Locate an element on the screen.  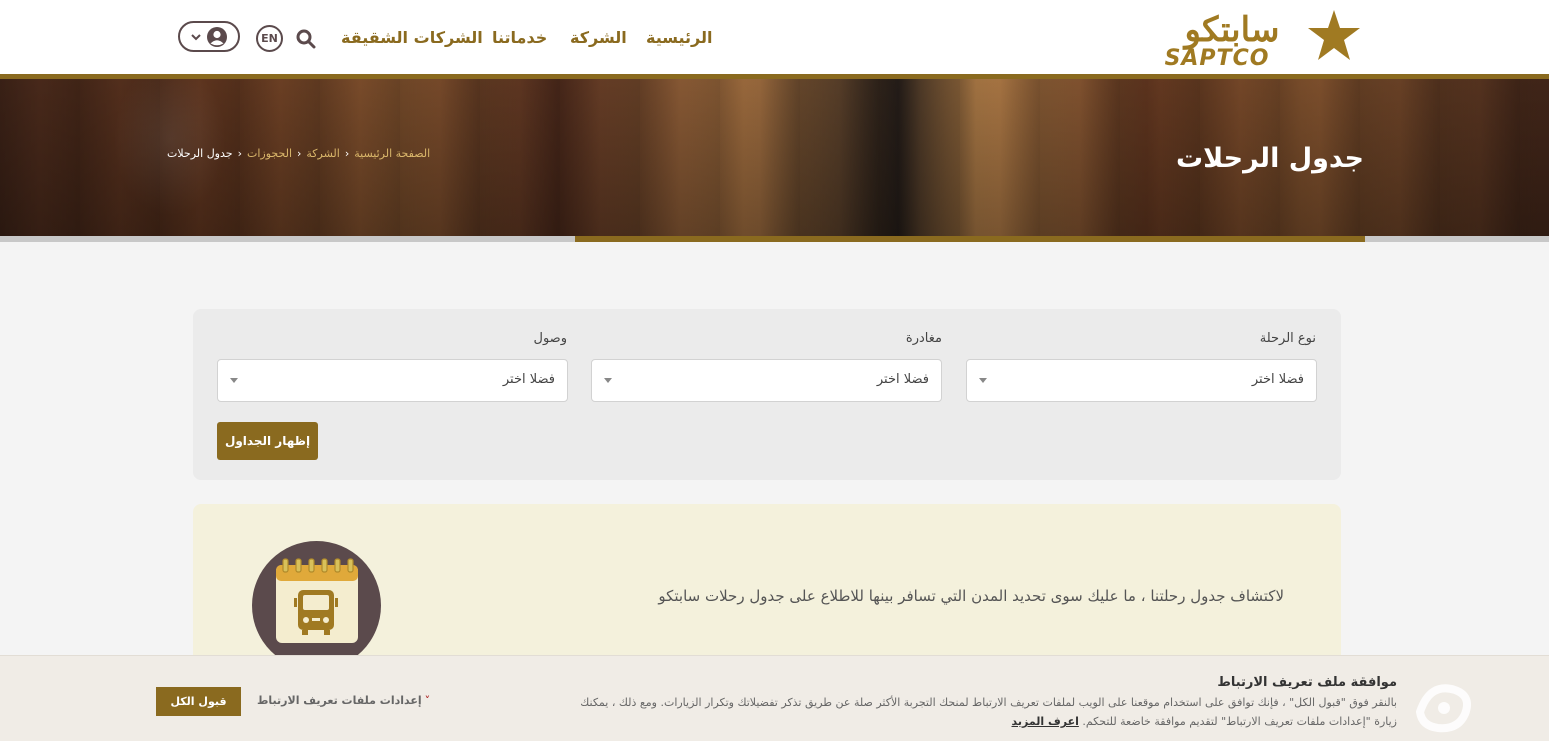
svg-text: SAPTCO is located at coordinates (1217, 57).